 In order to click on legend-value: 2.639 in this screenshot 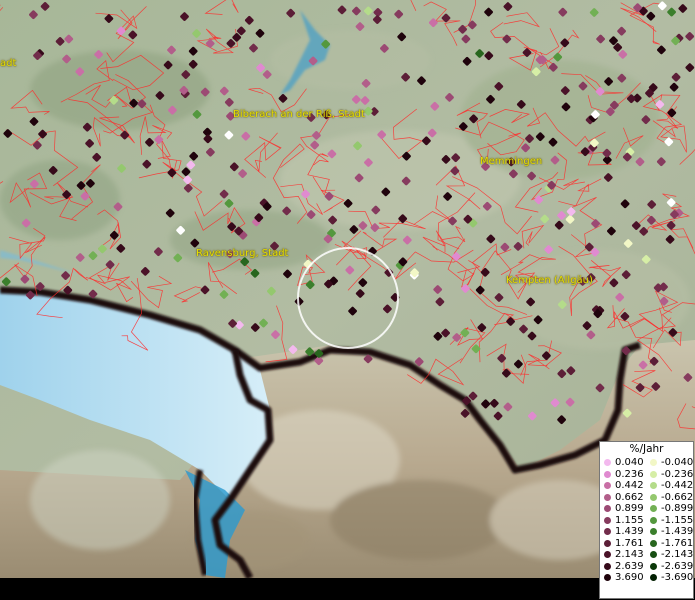, I will do `click(629, 566)`.